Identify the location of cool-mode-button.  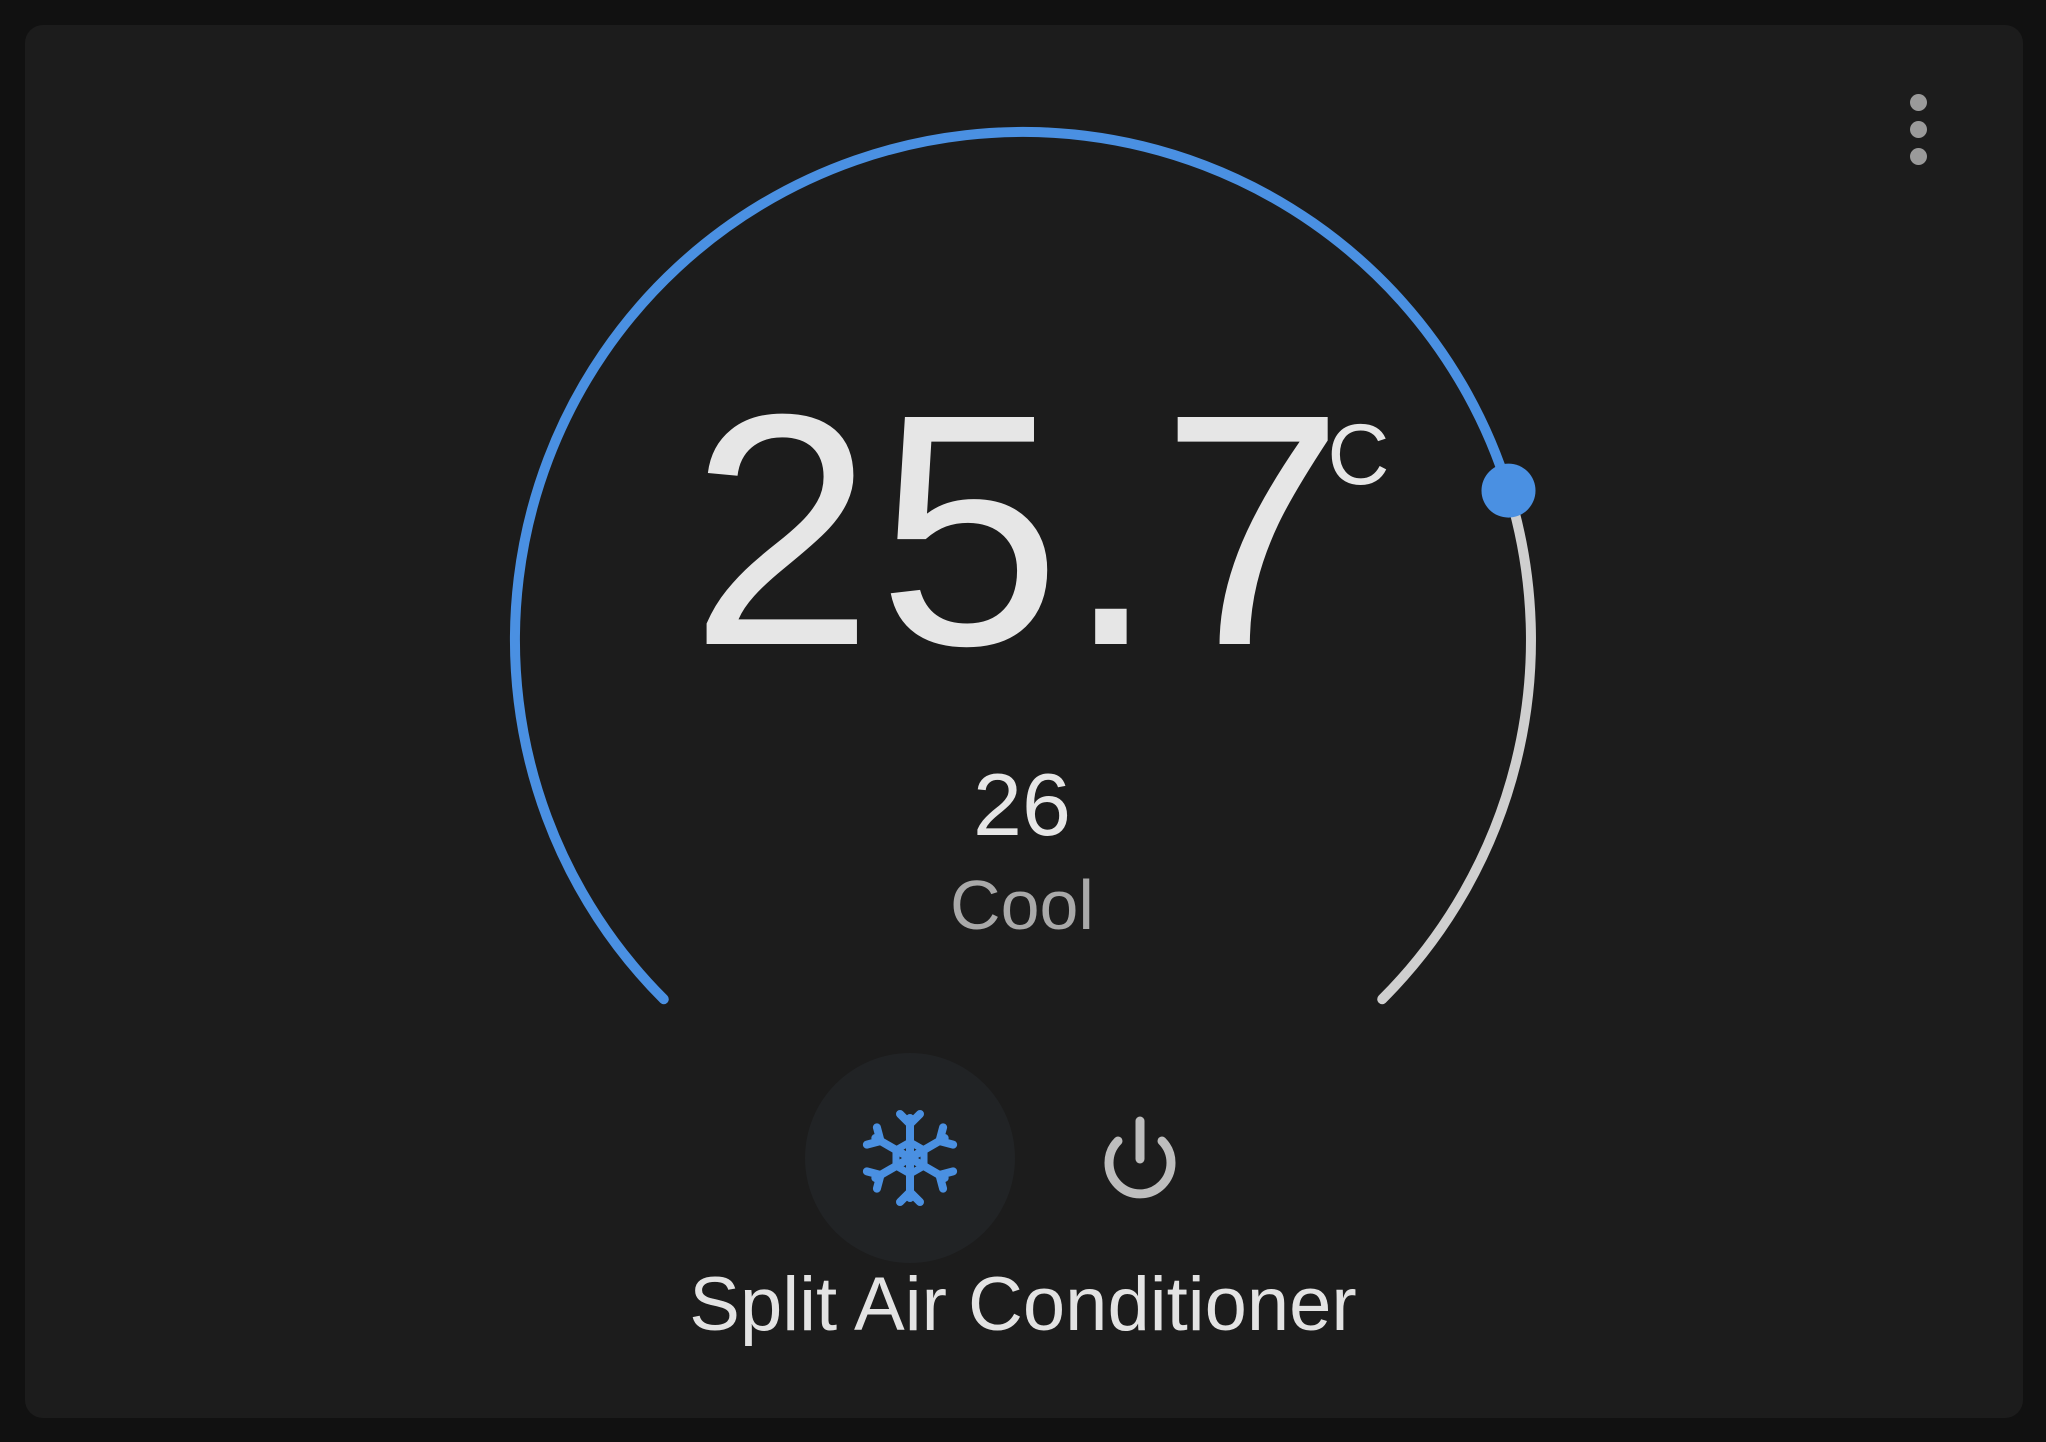
(910, 1158).